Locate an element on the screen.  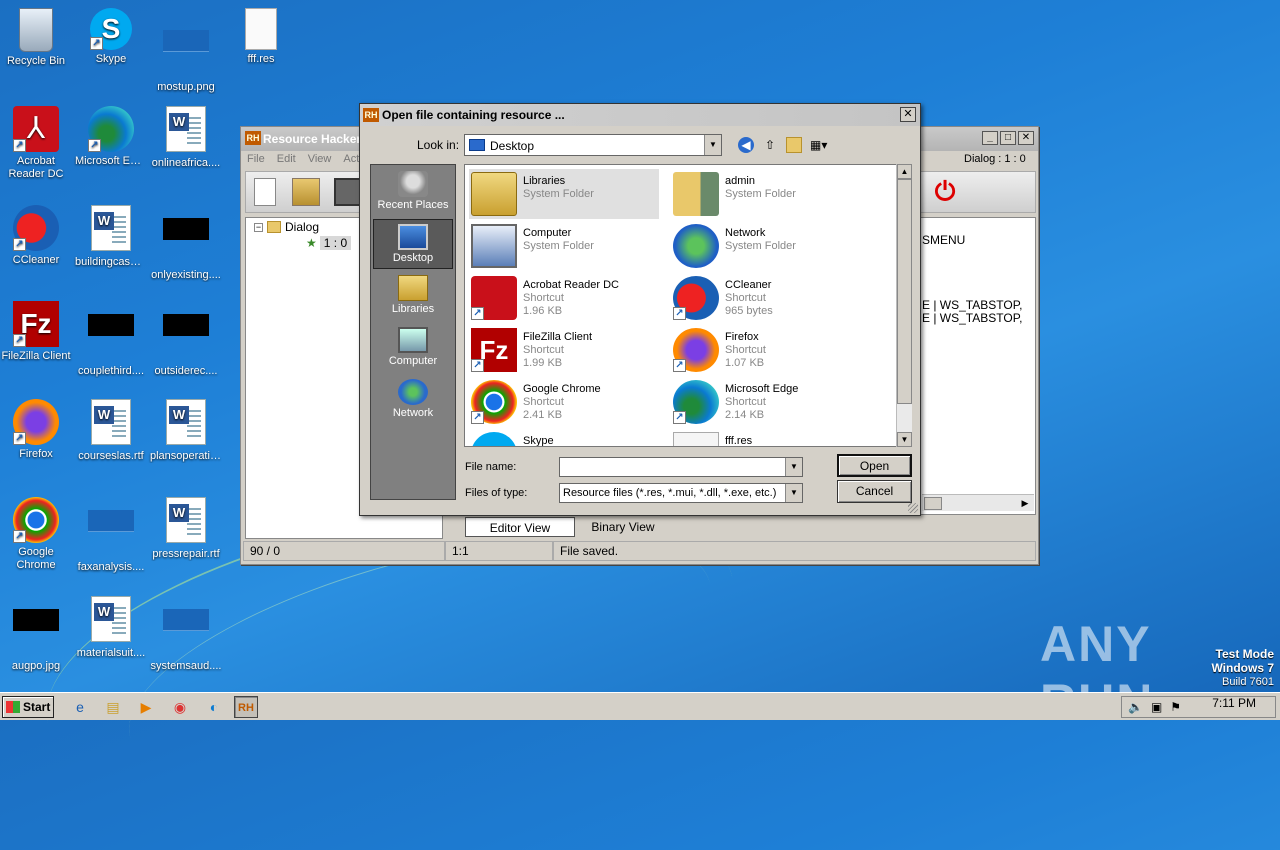
cancel-button: Cancel is located at coordinates (874, 491).